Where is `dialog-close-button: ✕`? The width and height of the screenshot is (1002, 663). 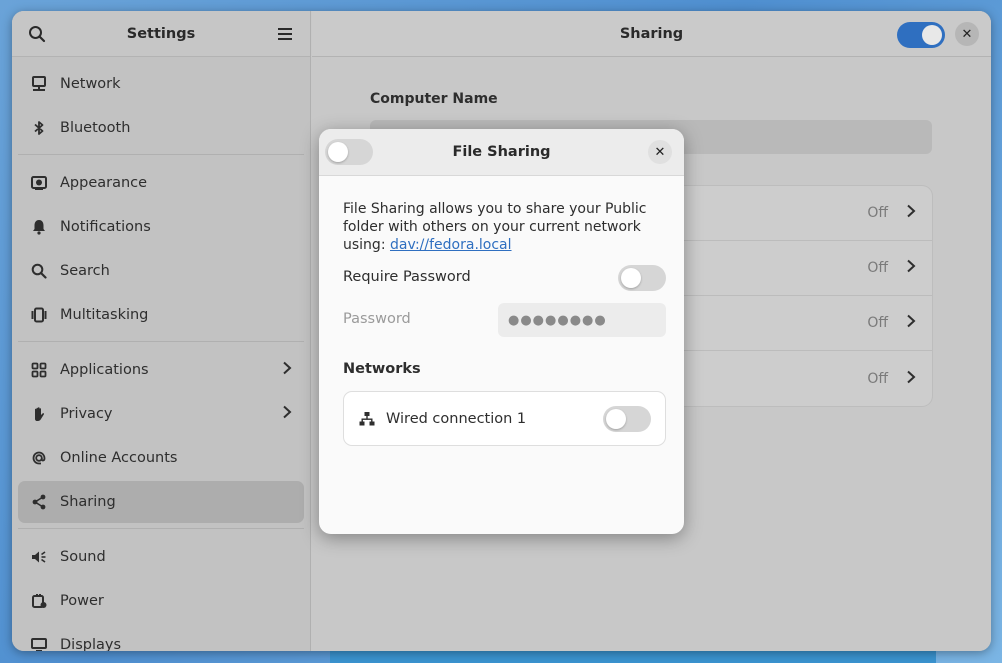 dialog-close-button: ✕ is located at coordinates (660, 152).